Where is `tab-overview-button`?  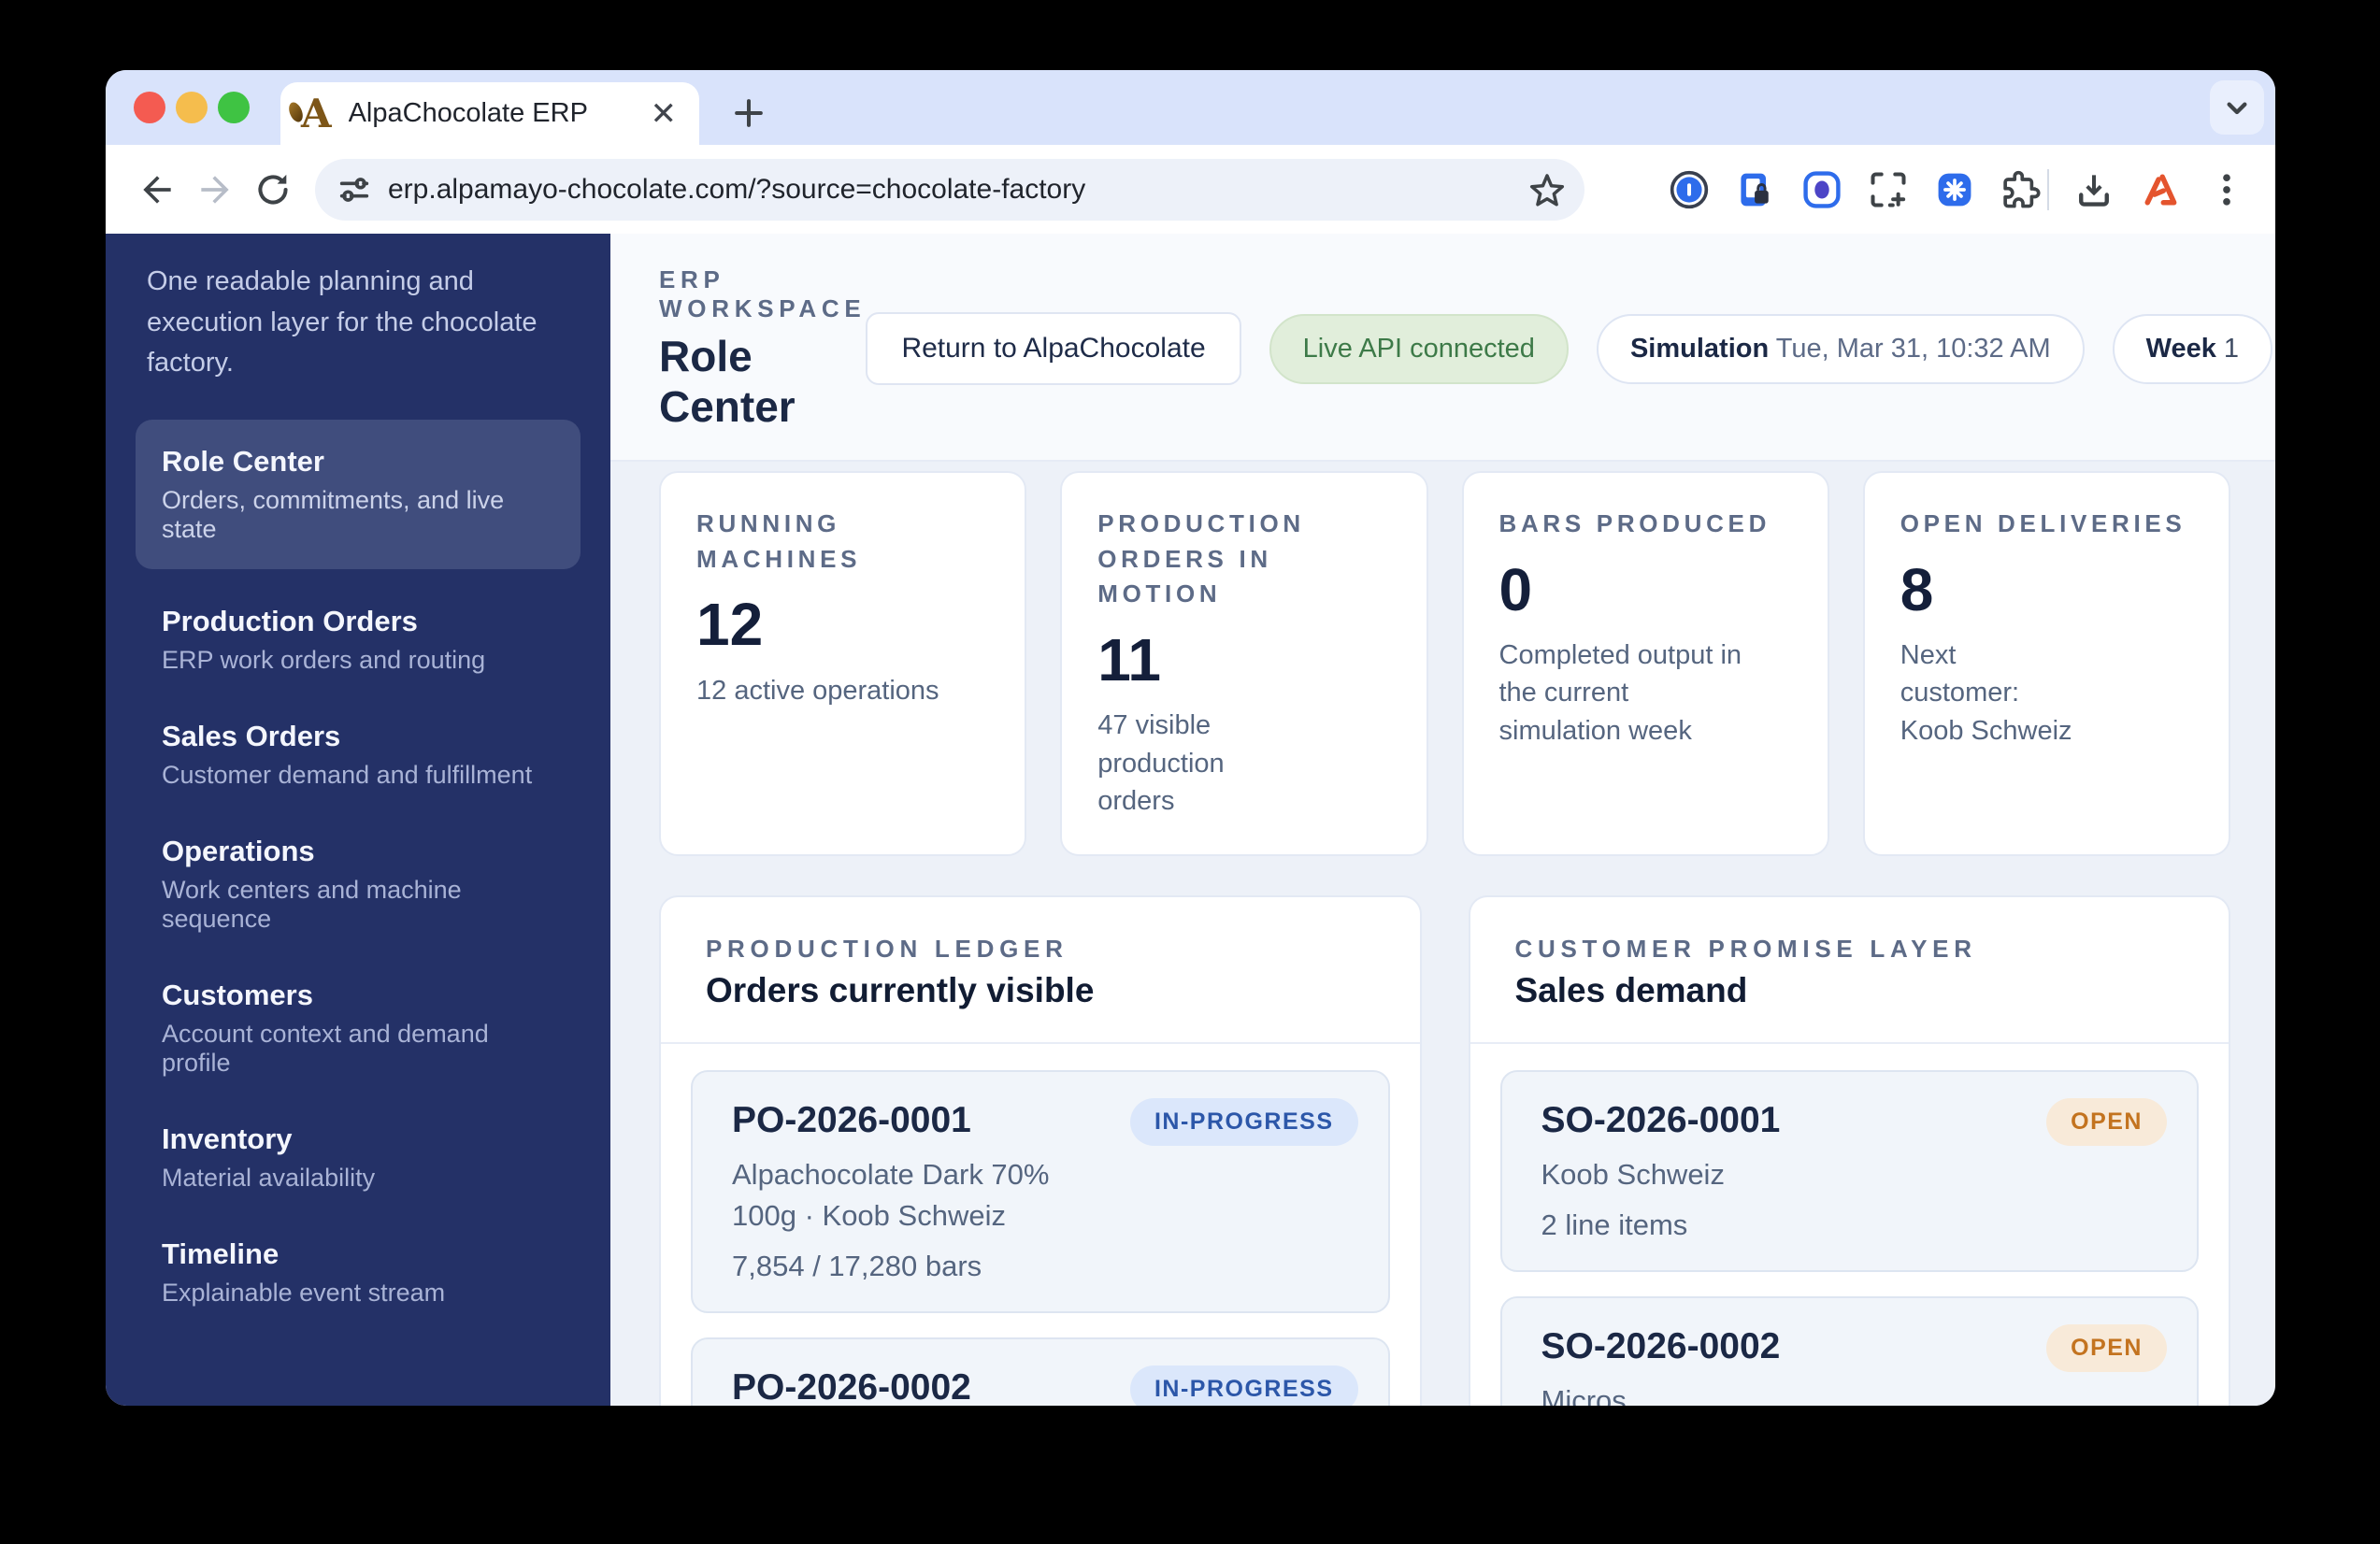
tab-overview-button is located at coordinates (2237, 107).